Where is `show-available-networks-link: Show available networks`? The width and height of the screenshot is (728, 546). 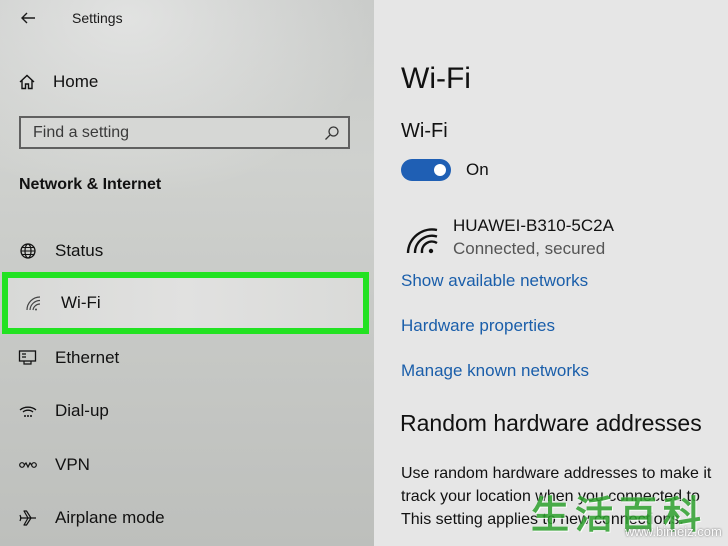
show-available-networks-link: Show available networks is located at coordinates (494, 281).